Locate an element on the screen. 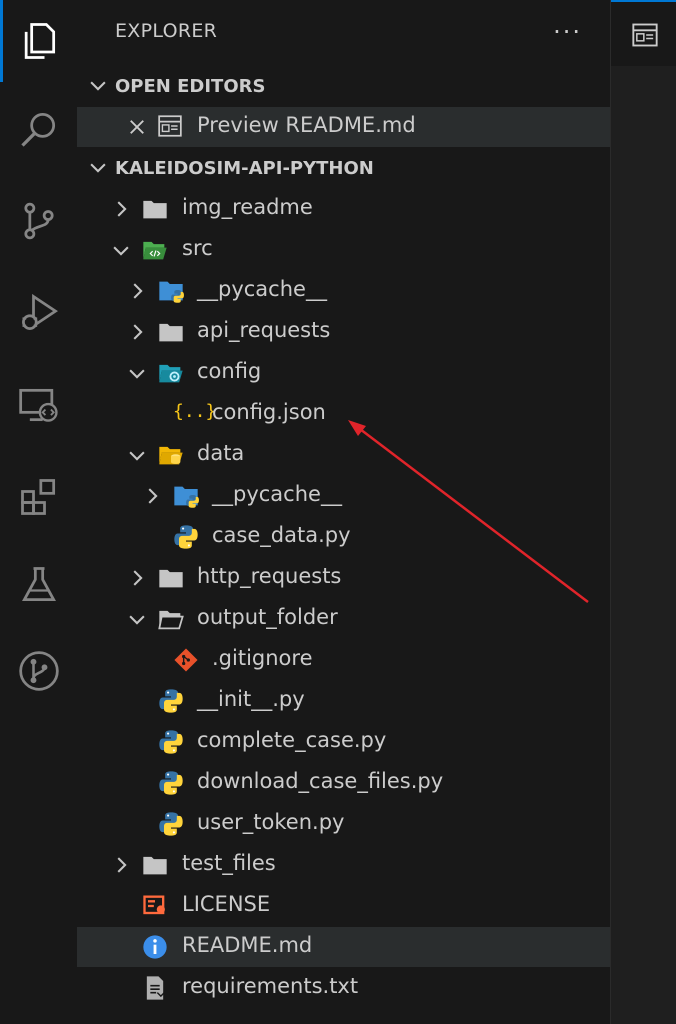  tree-item-readme: README.md is located at coordinates (343, 947).